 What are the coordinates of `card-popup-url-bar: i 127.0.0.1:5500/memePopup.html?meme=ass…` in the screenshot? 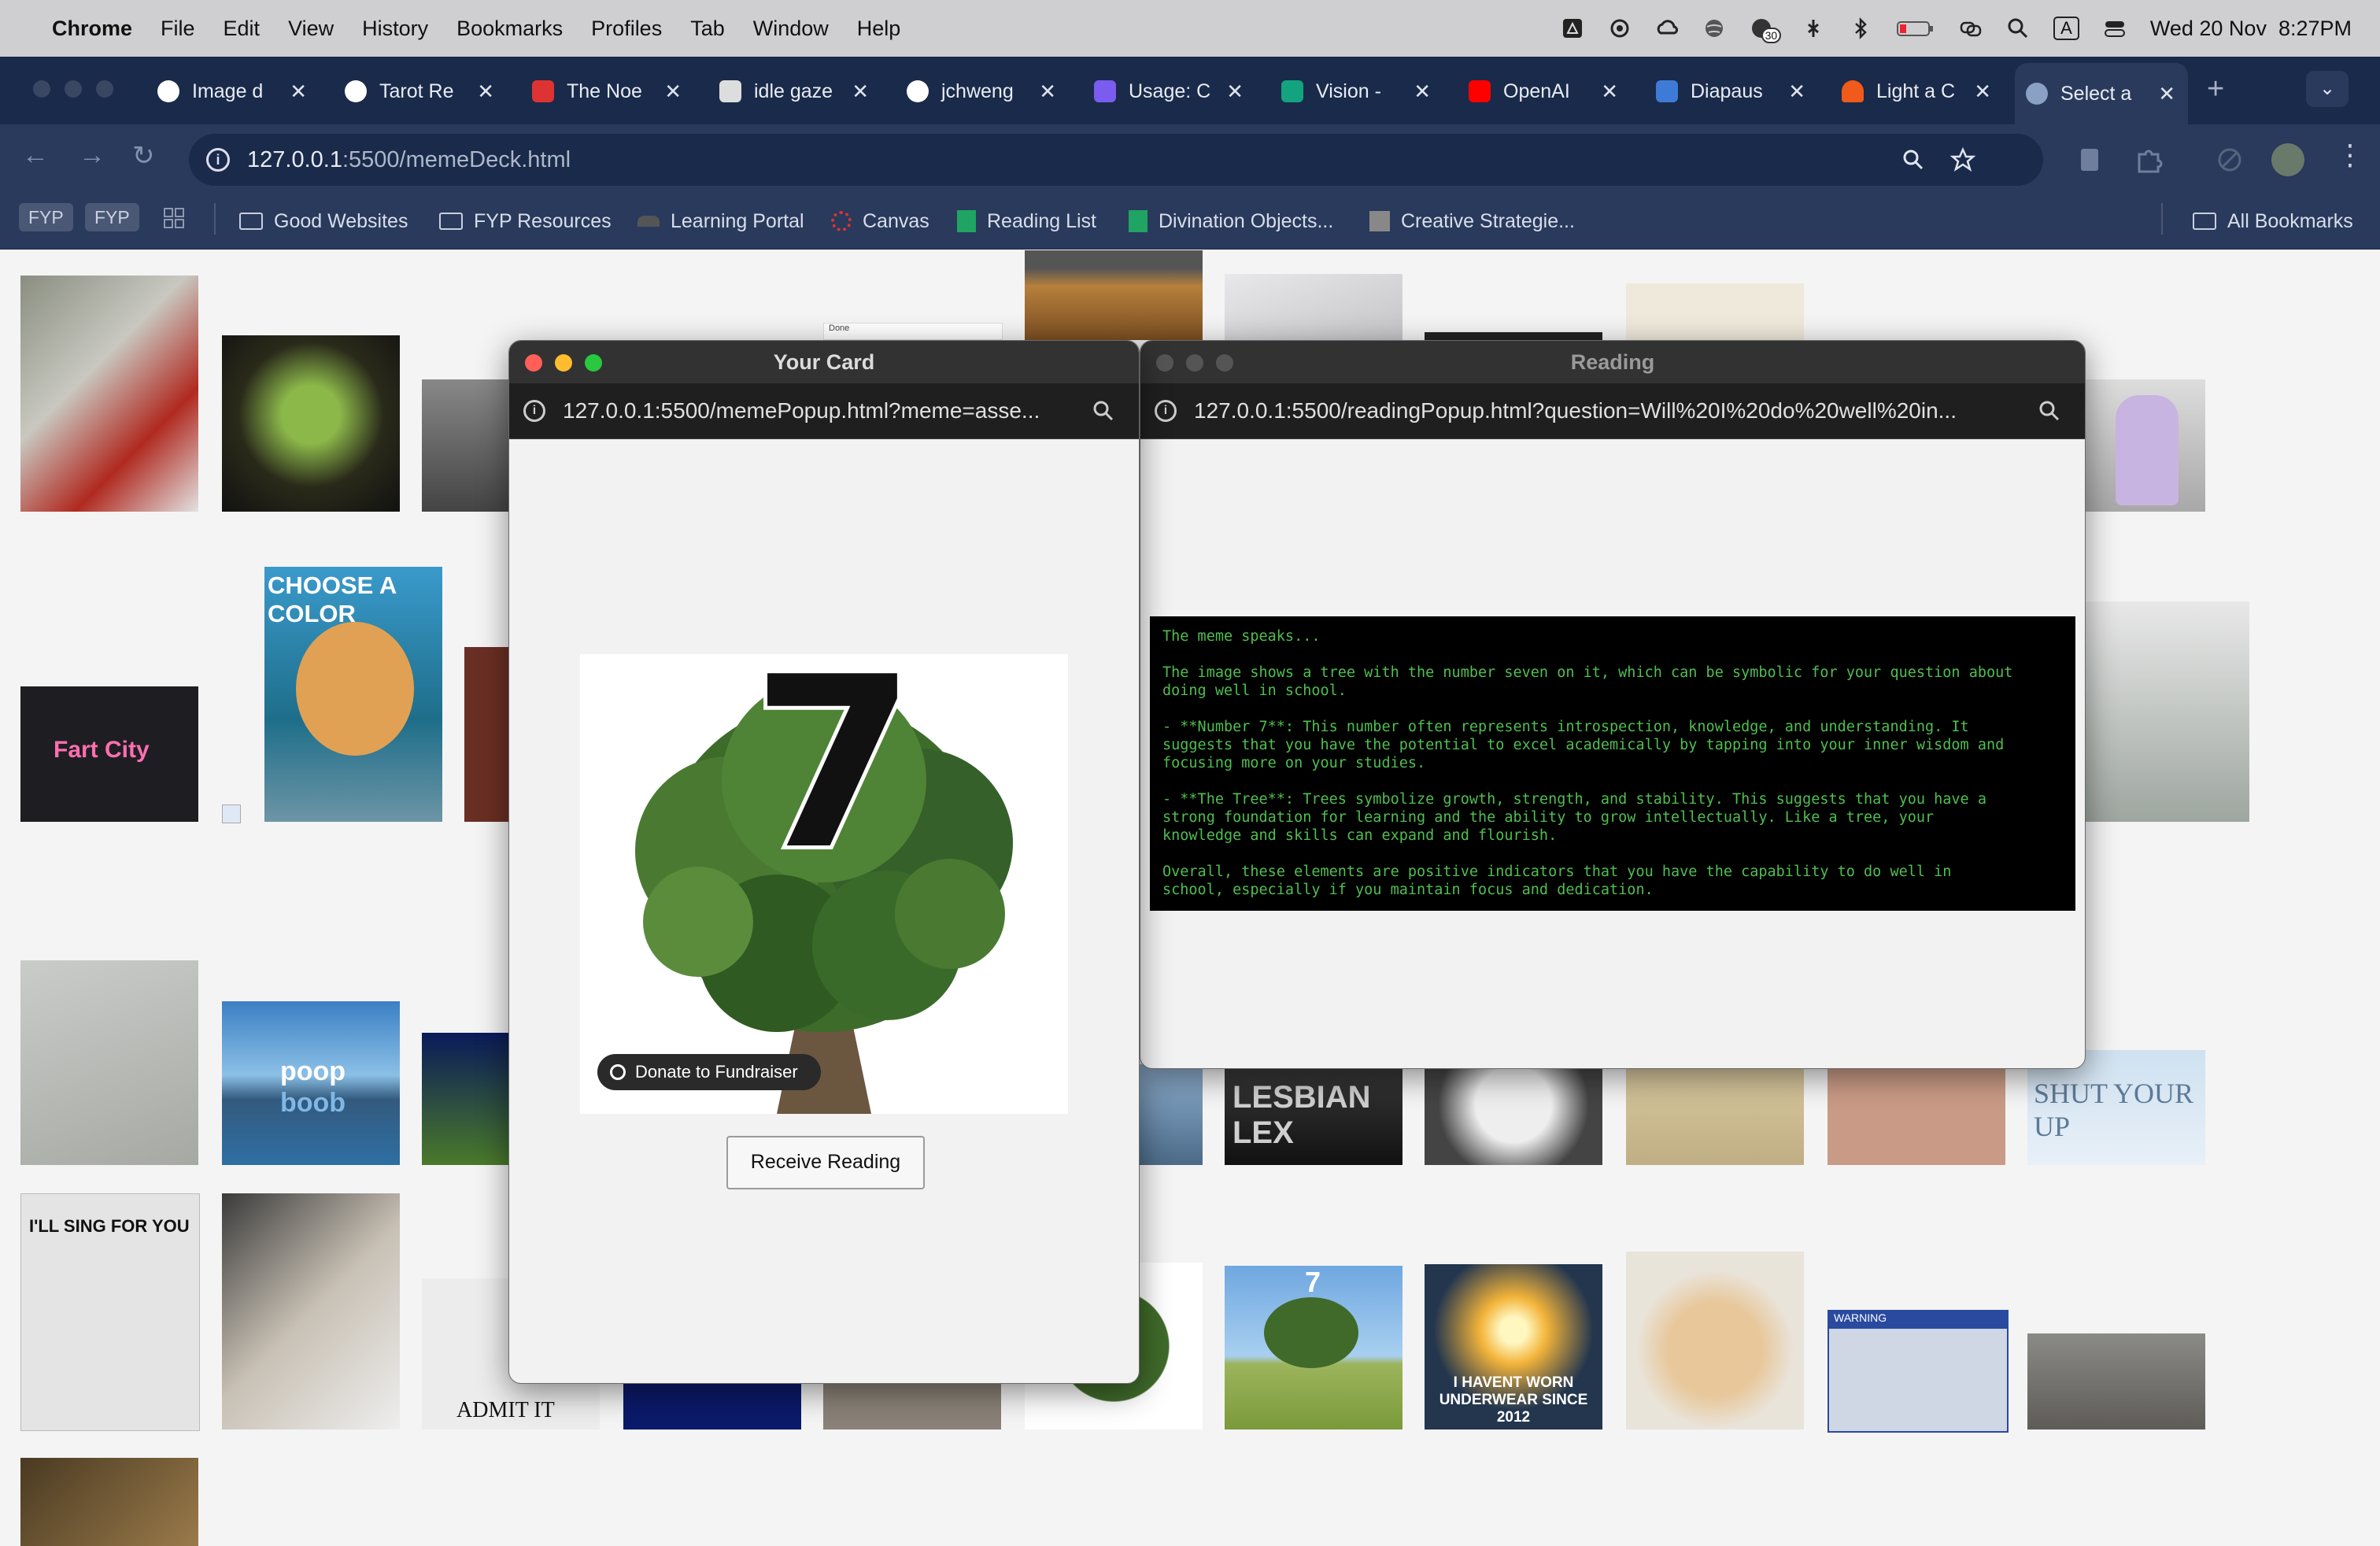 It's located at (824, 411).